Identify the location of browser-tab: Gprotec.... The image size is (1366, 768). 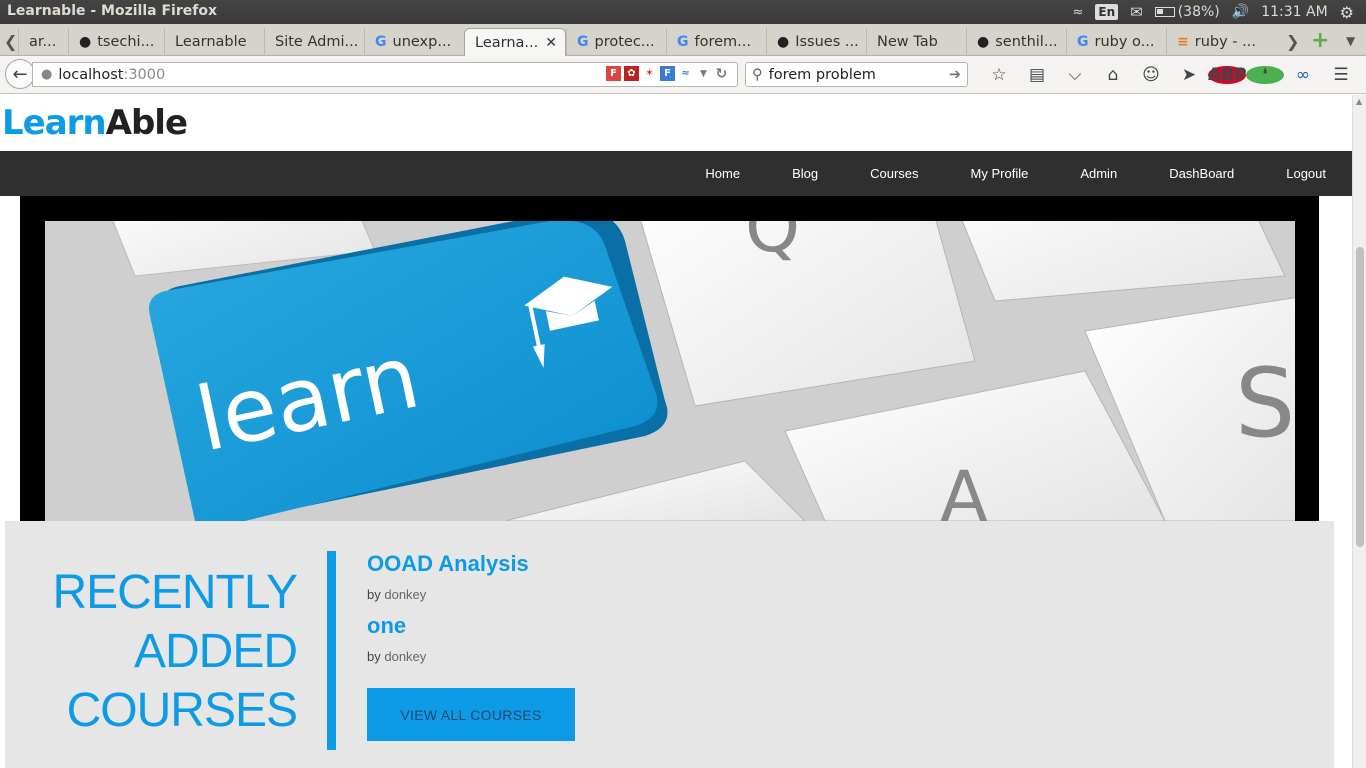
(616, 42).